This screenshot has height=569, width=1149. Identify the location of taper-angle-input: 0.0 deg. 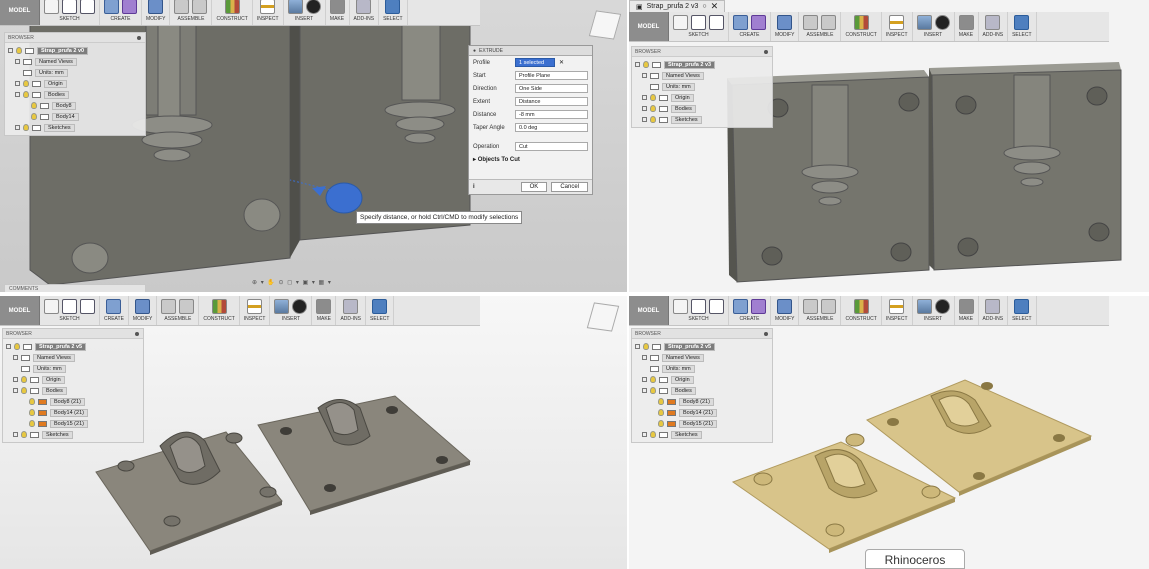
(551, 127).